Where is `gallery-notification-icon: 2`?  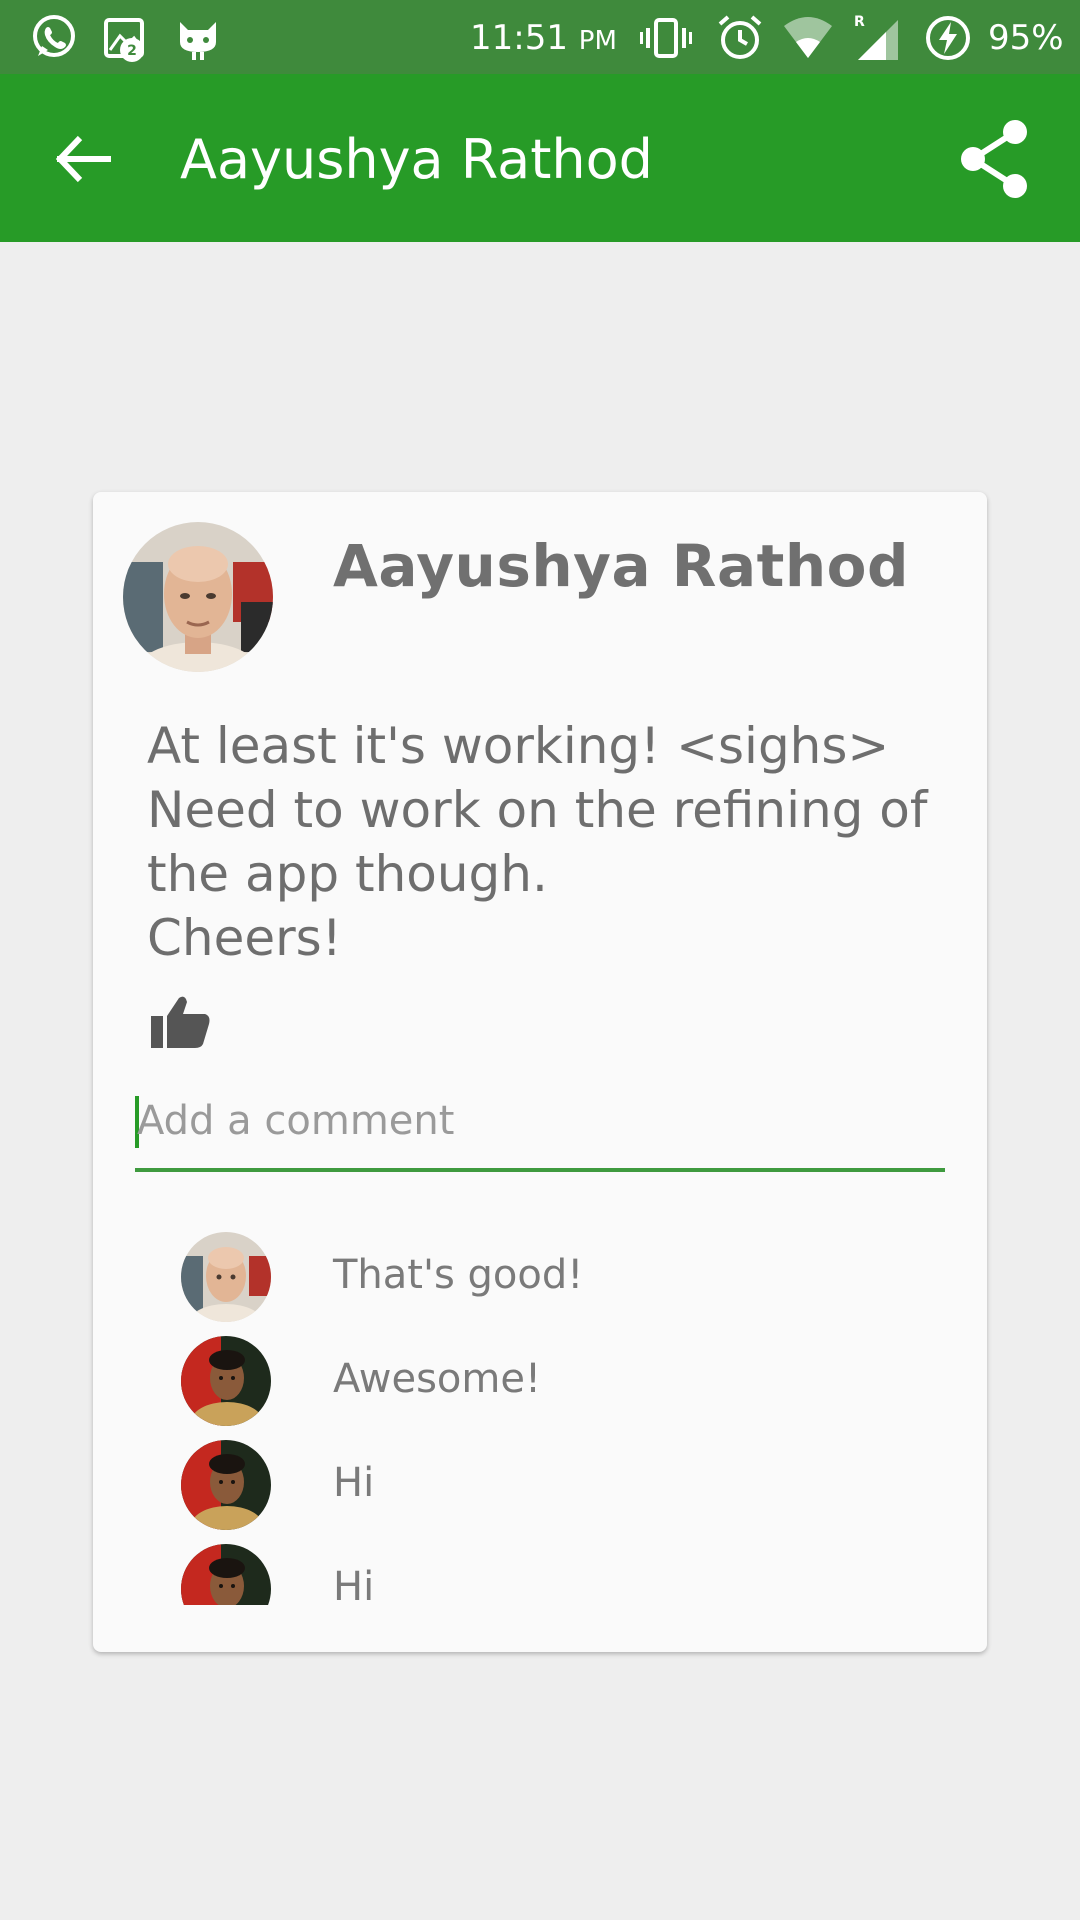
gallery-notification-icon: 2 is located at coordinates (124, 40).